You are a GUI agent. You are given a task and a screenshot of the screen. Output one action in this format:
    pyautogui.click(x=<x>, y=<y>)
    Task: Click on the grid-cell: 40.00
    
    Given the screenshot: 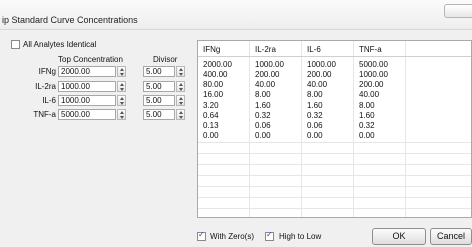 What is the action you would take?
    pyautogui.click(x=367, y=94)
    